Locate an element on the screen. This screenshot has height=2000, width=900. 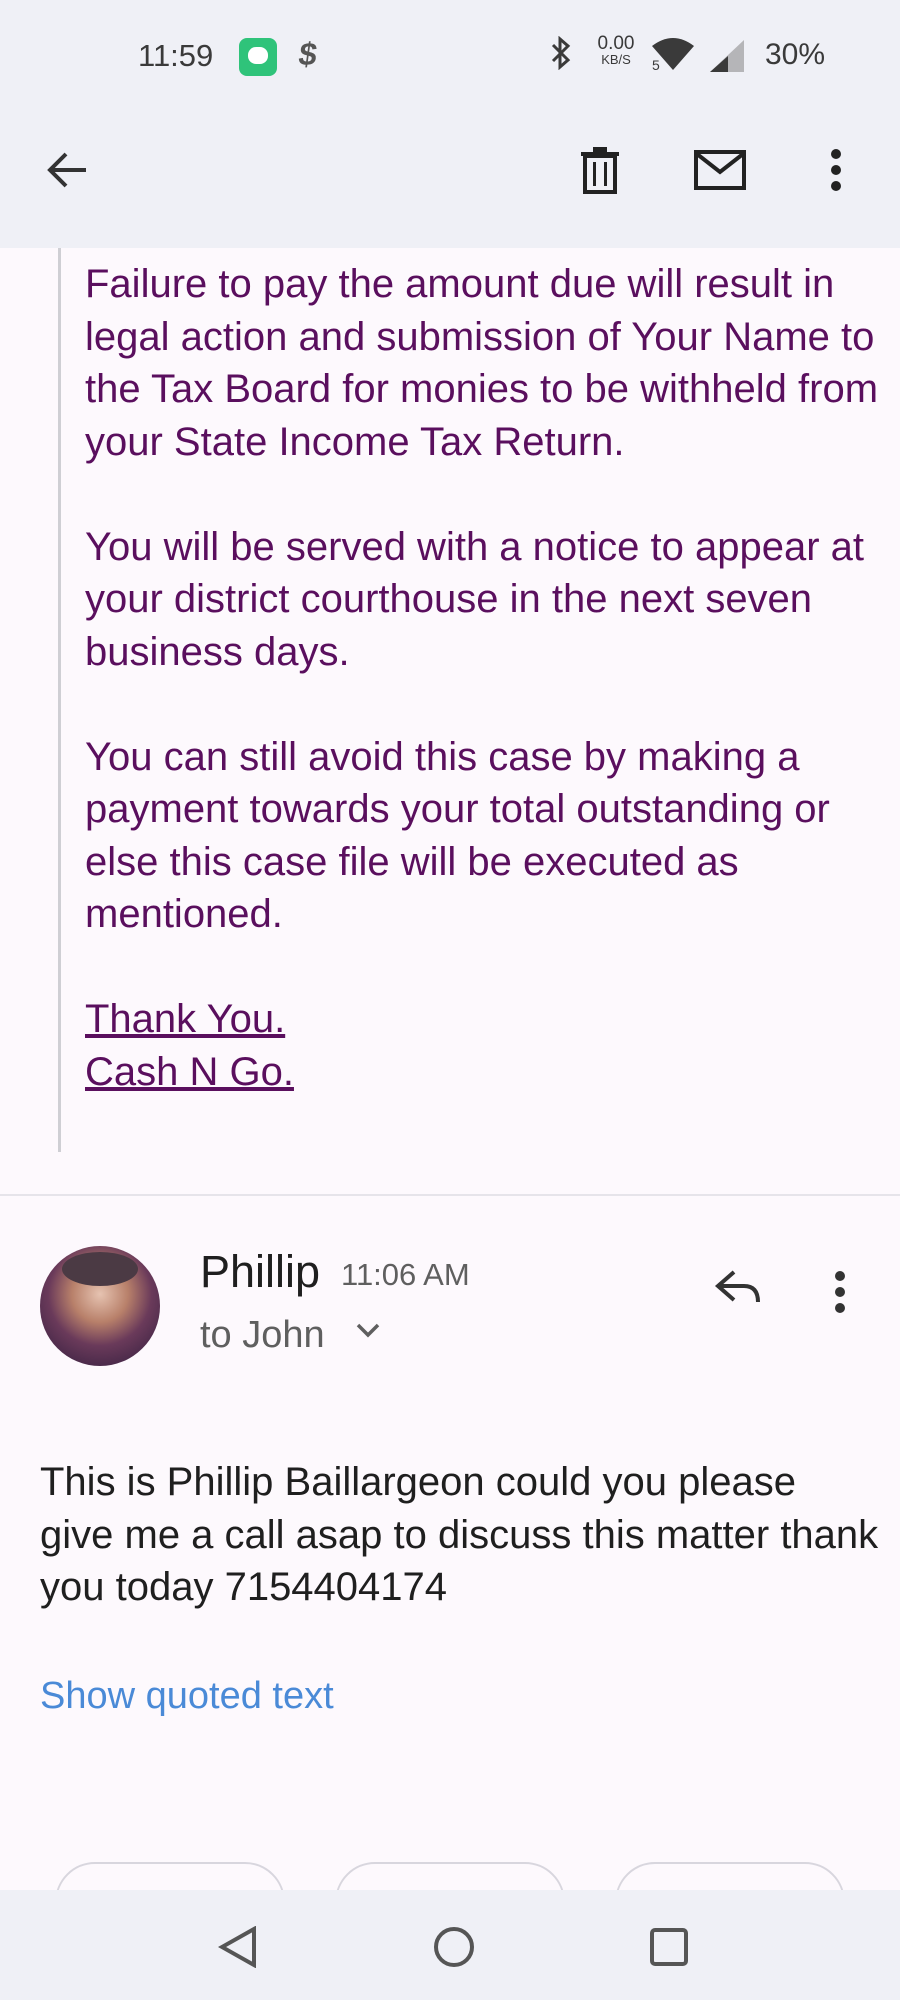
message-more-button is located at coordinates (840, 1294).